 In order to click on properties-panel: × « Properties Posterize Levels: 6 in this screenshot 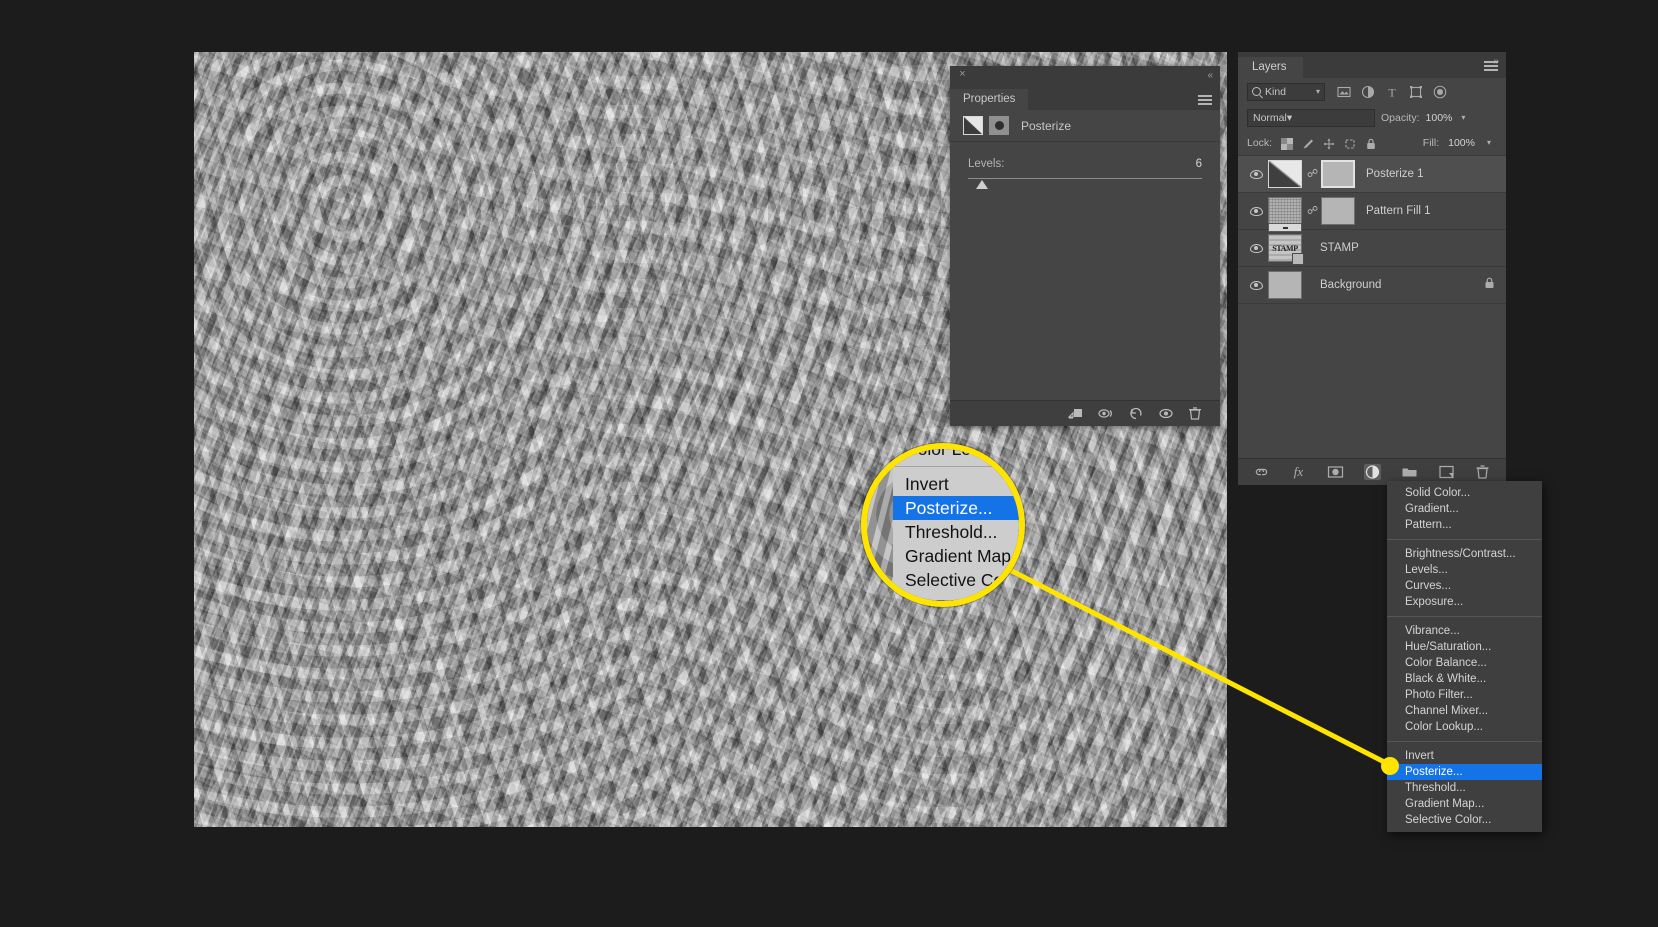, I will do `click(1085, 246)`.